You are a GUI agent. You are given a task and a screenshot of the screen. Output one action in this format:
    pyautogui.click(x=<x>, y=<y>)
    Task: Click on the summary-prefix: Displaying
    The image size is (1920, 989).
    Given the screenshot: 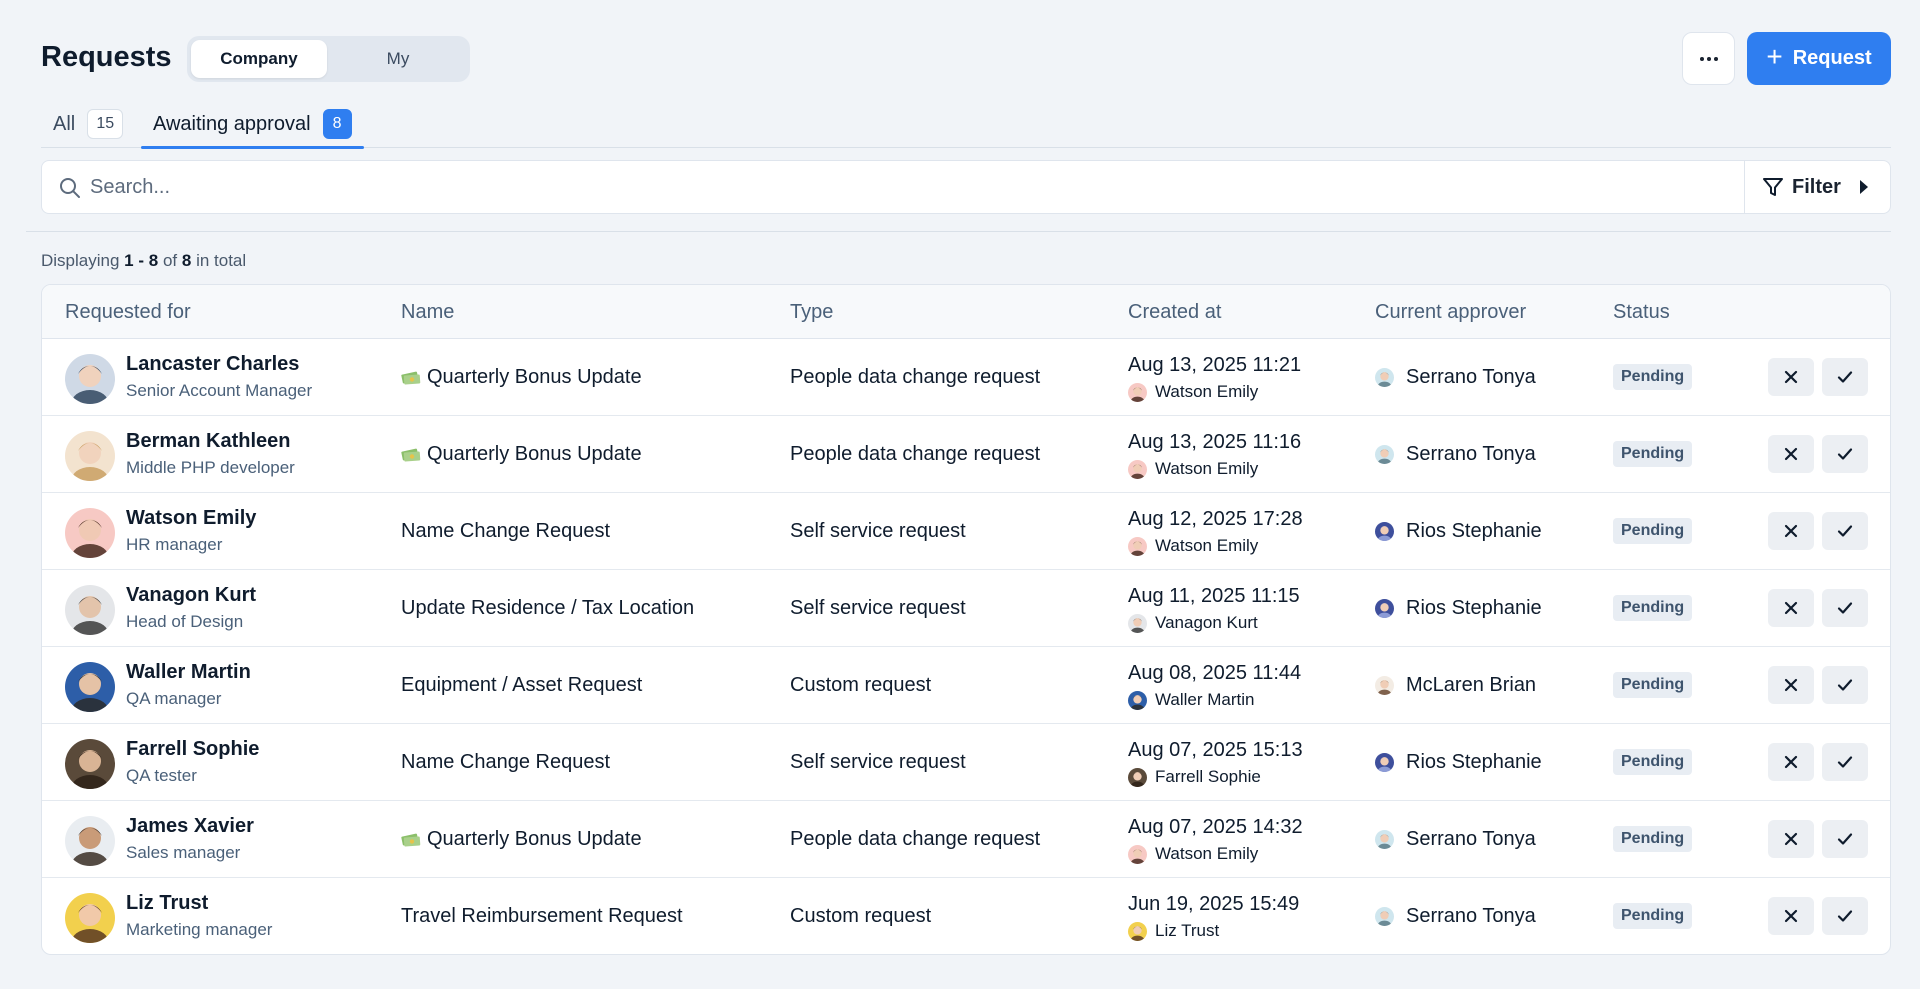 What is the action you would take?
    pyautogui.click(x=80, y=260)
    